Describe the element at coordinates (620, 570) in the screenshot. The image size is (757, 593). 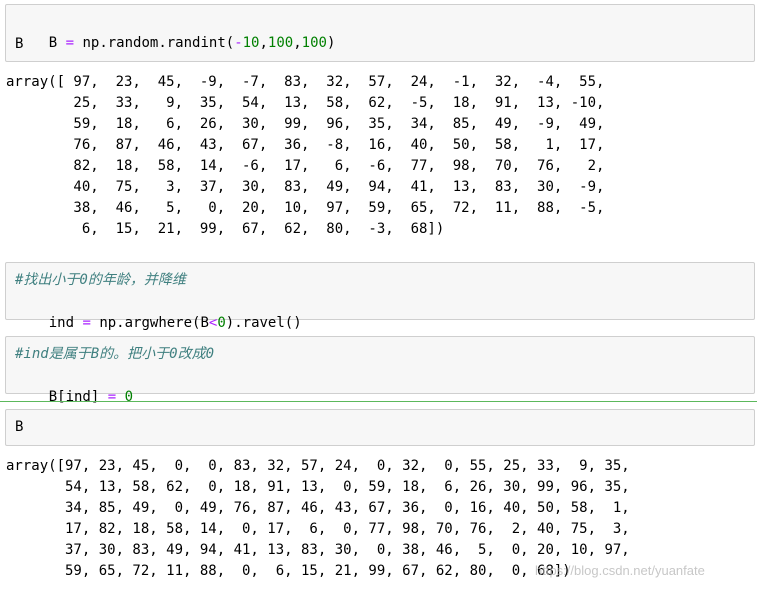
I see `watermark: https://blog.csdn.net/yuanfate` at that location.